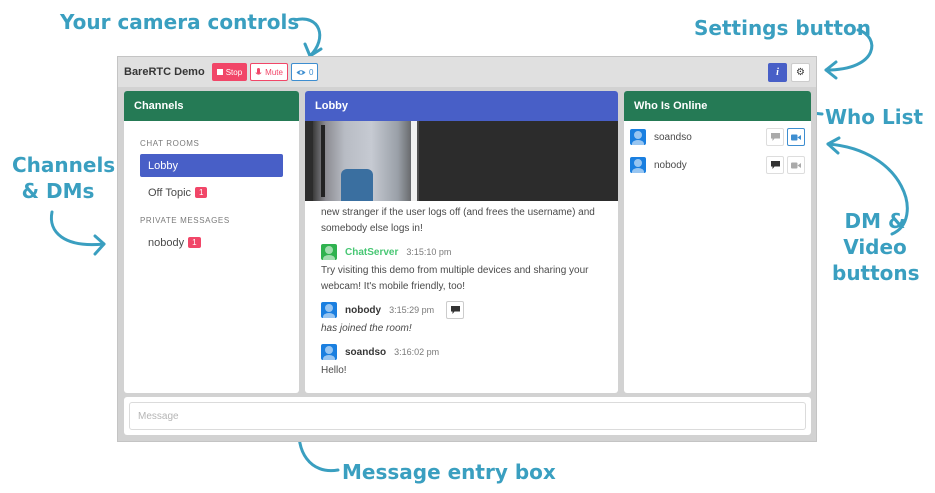 This screenshot has height=493, width=935. I want to click on channel-item-label: Lobby, so click(163, 165).